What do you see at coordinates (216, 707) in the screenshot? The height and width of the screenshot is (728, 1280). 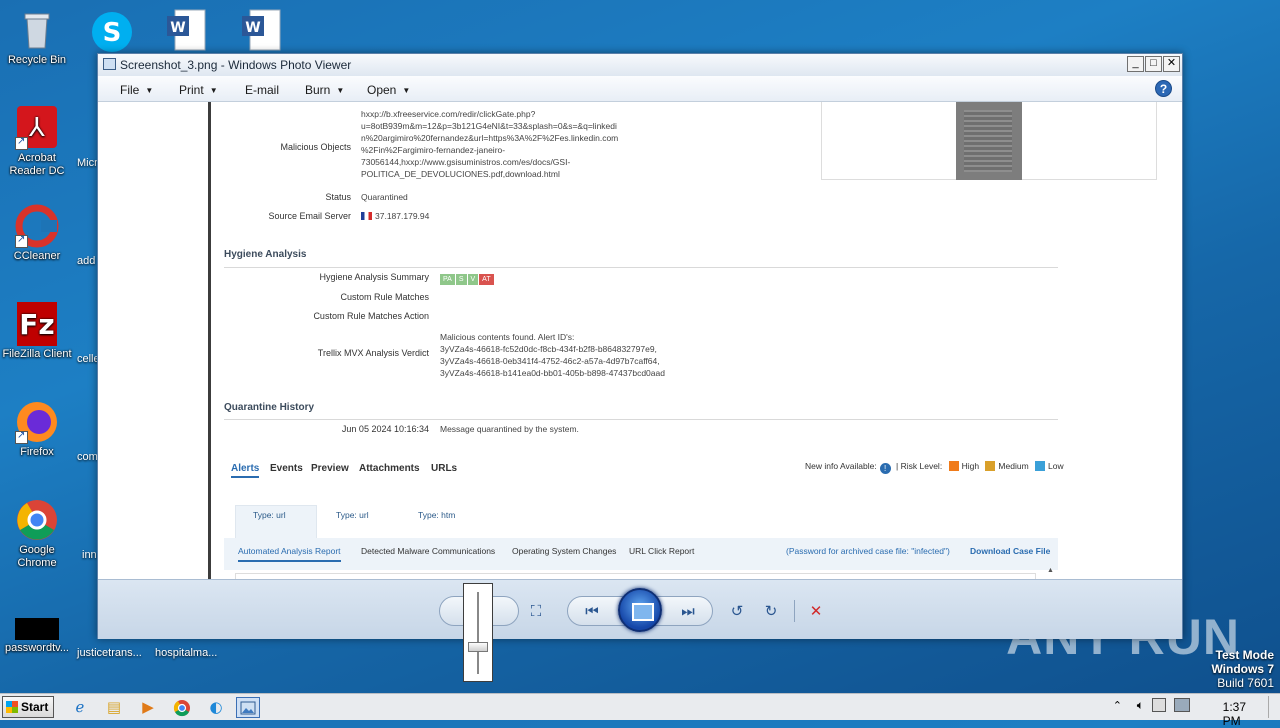 I see `edge-icon: ◐` at bounding box center [216, 707].